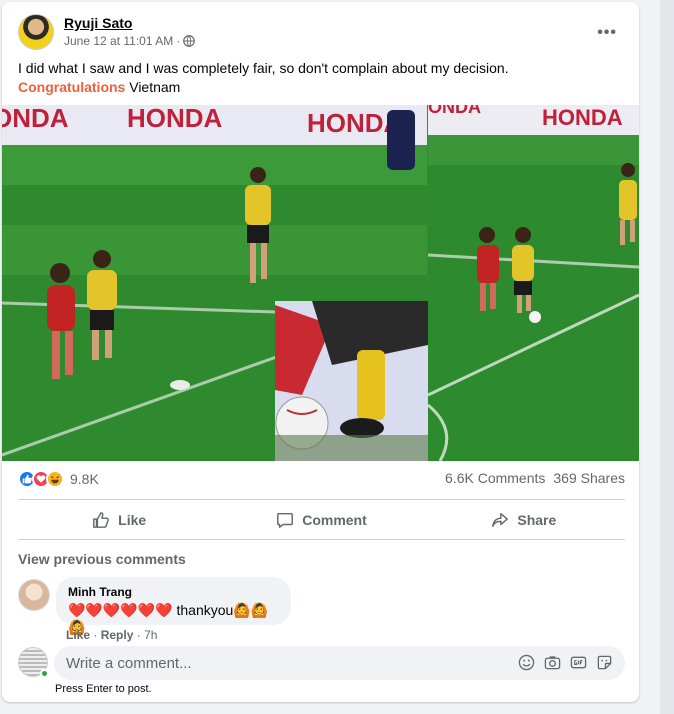 This screenshot has width=674, height=714. I want to click on composer-icons, so click(565, 662).